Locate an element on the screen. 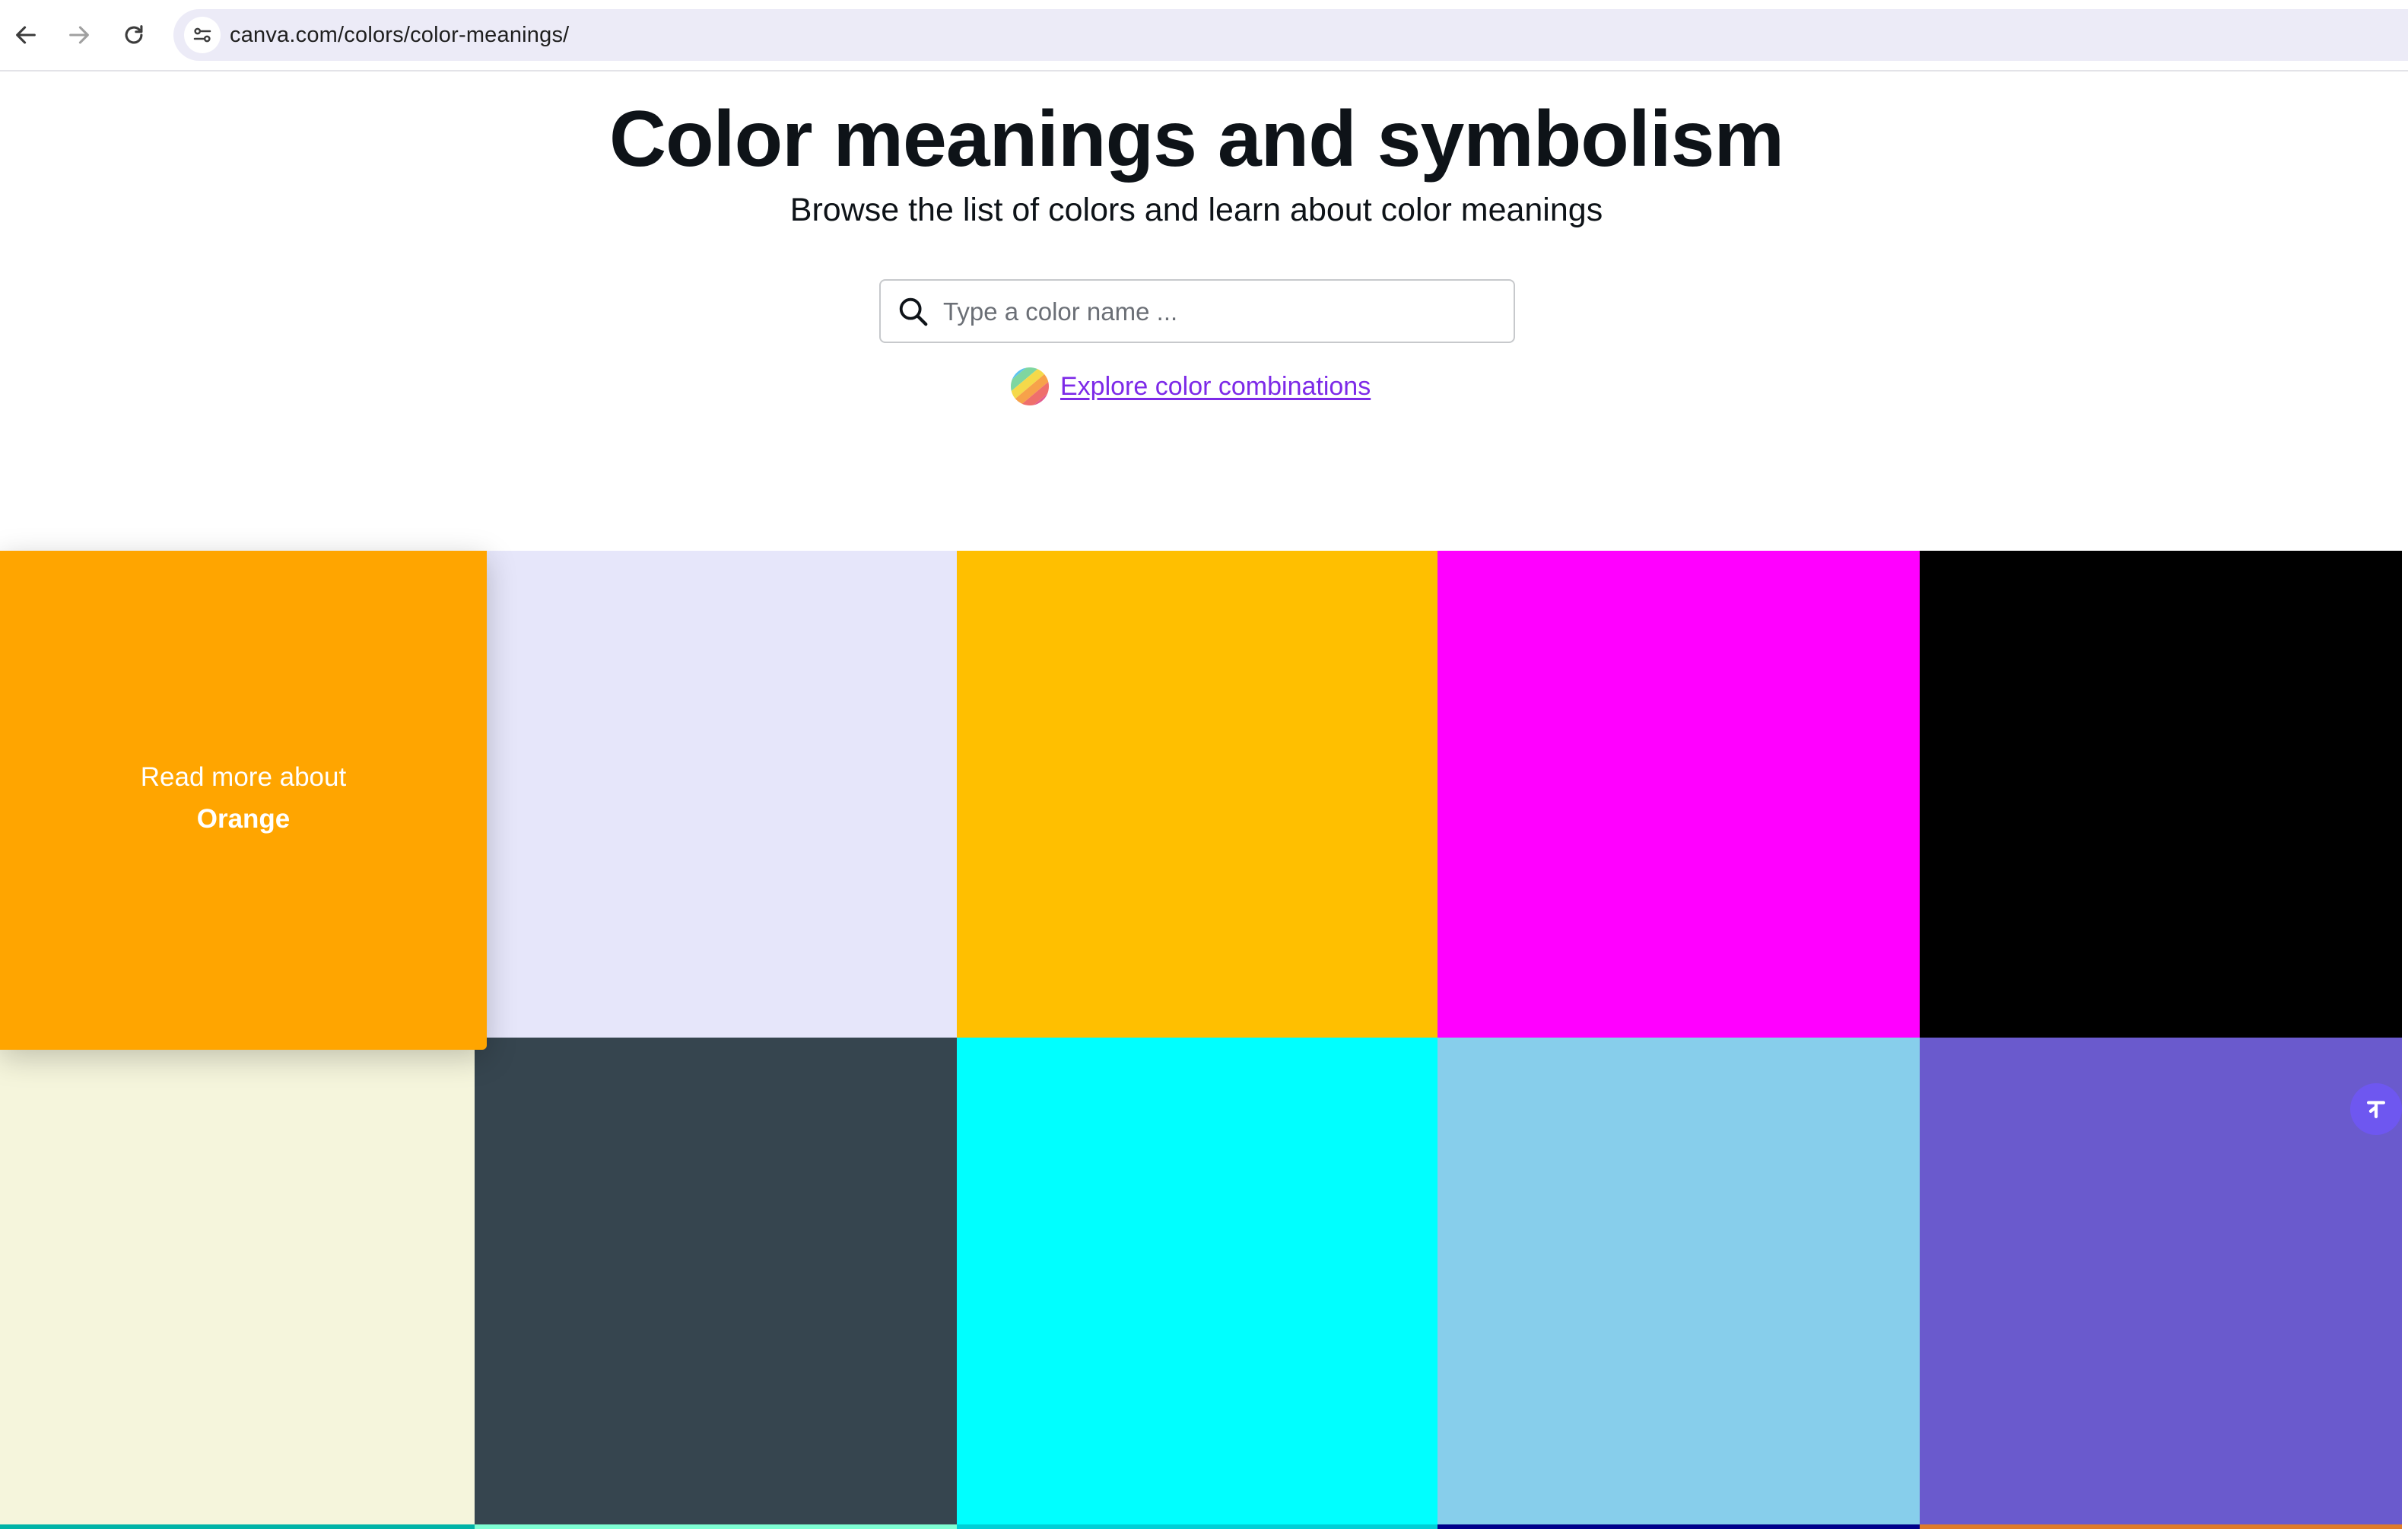 The image size is (2408, 1529). arrow-left-icon is located at coordinates (26, 35).